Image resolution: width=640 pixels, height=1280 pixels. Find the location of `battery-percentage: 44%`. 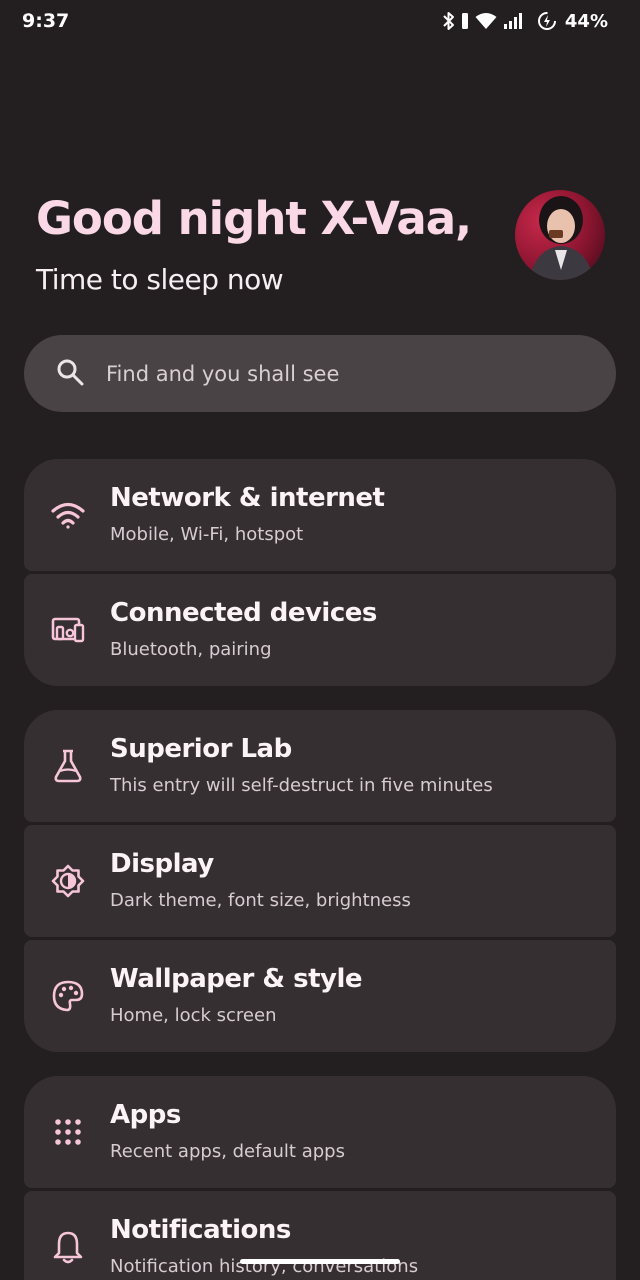

battery-percentage: 44% is located at coordinates (586, 21).